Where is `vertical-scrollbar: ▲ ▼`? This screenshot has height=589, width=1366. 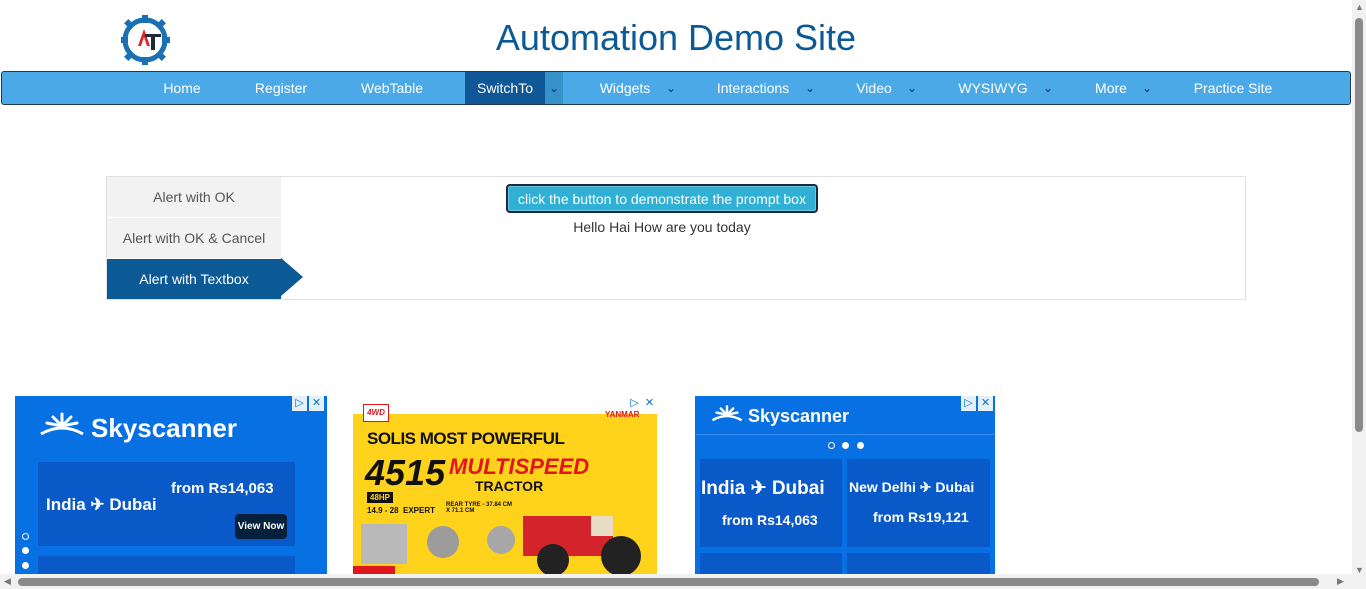 vertical-scrollbar: ▲ ▼ is located at coordinates (1359, 294).